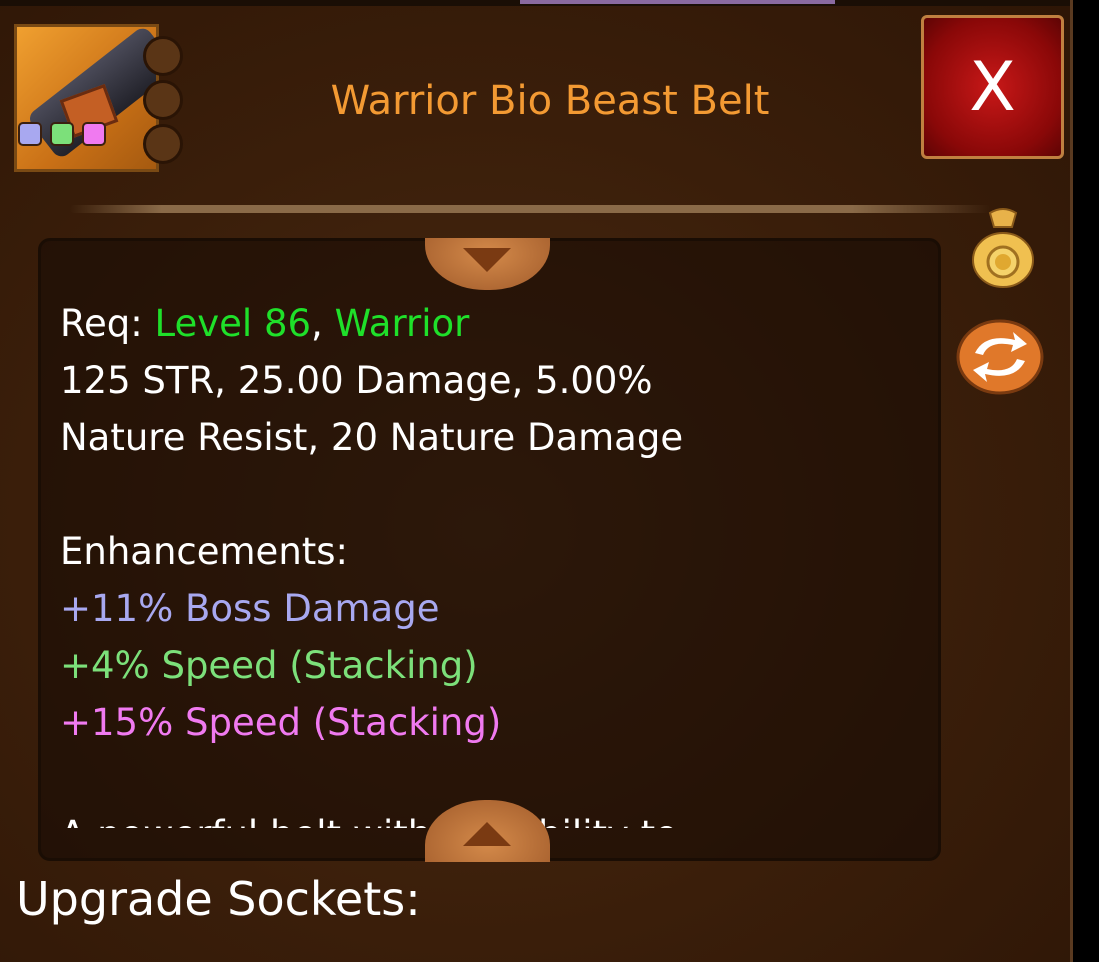 The height and width of the screenshot is (962, 1099). What do you see at coordinates (677, 2) in the screenshot?
I see `top-bar-accent` at bounding box center [677, 2].